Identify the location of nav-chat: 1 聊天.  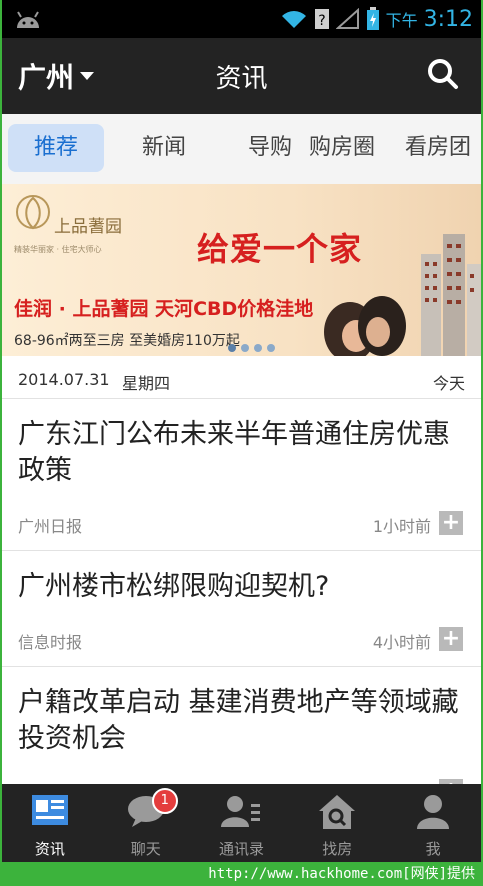
(146, 823).